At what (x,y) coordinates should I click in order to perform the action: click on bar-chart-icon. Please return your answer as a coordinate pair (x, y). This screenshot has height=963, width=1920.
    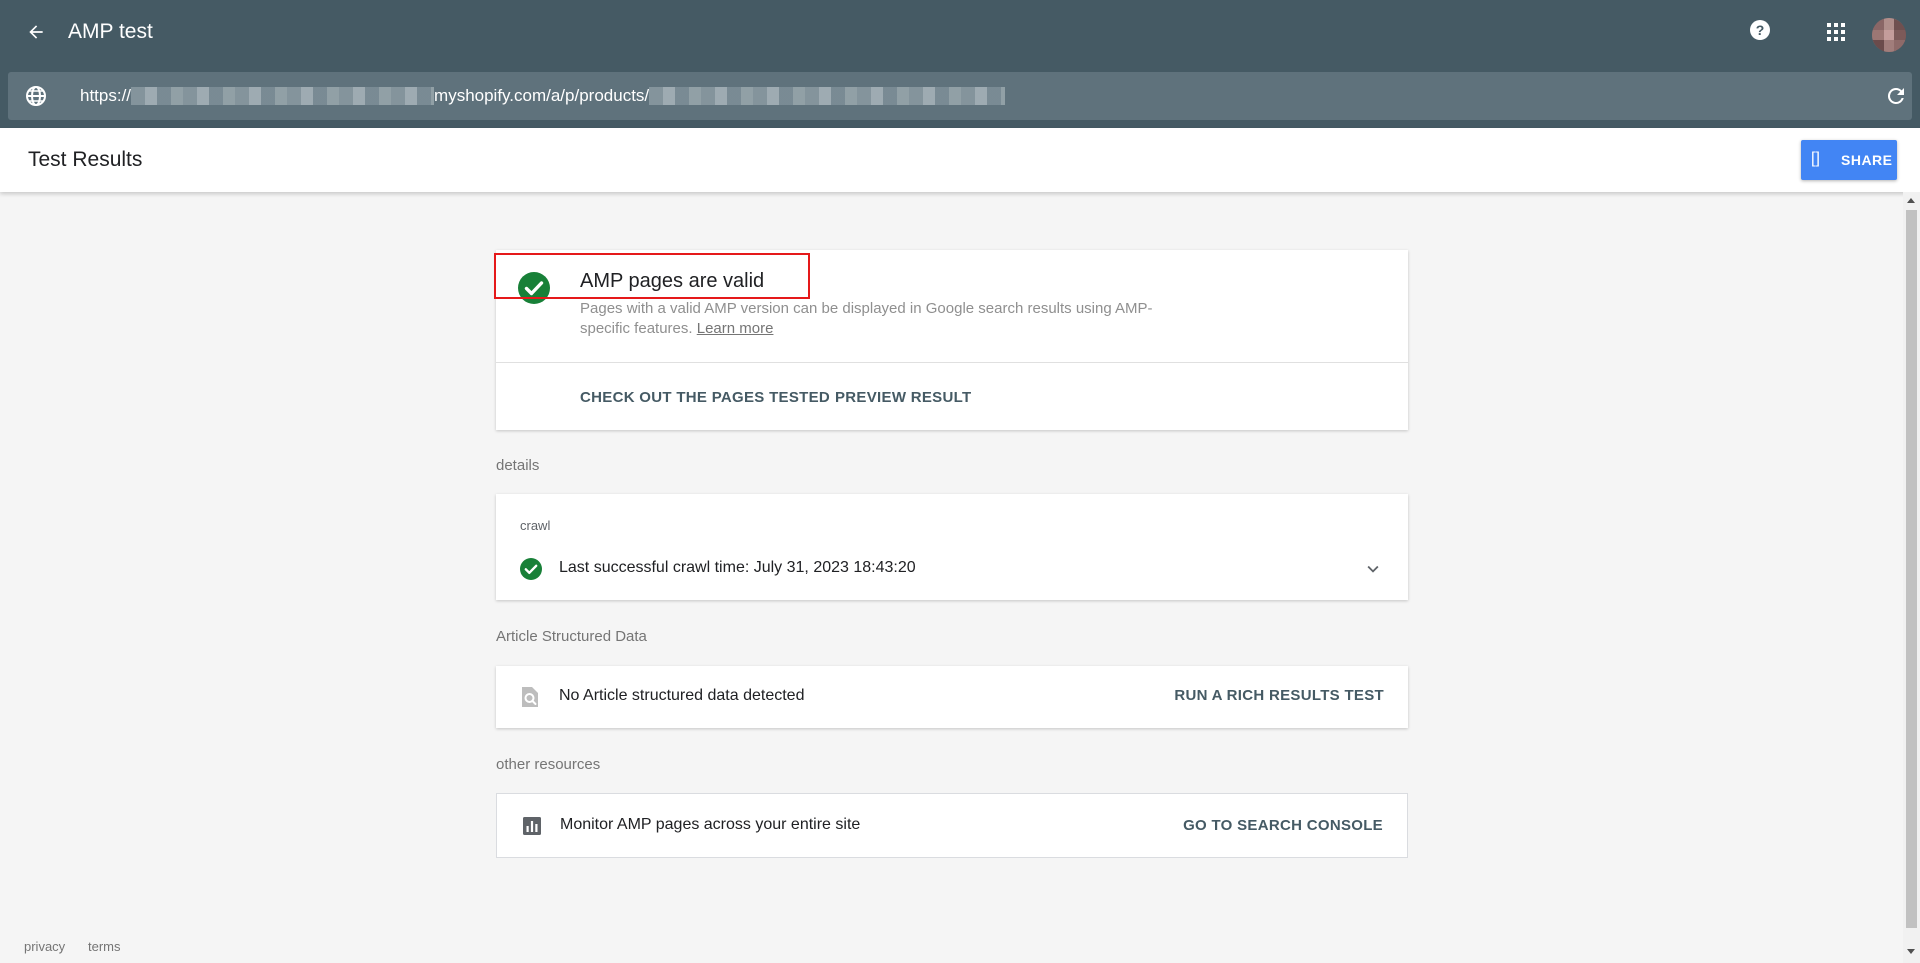
    Looking at the image, I should click on (532, 826).